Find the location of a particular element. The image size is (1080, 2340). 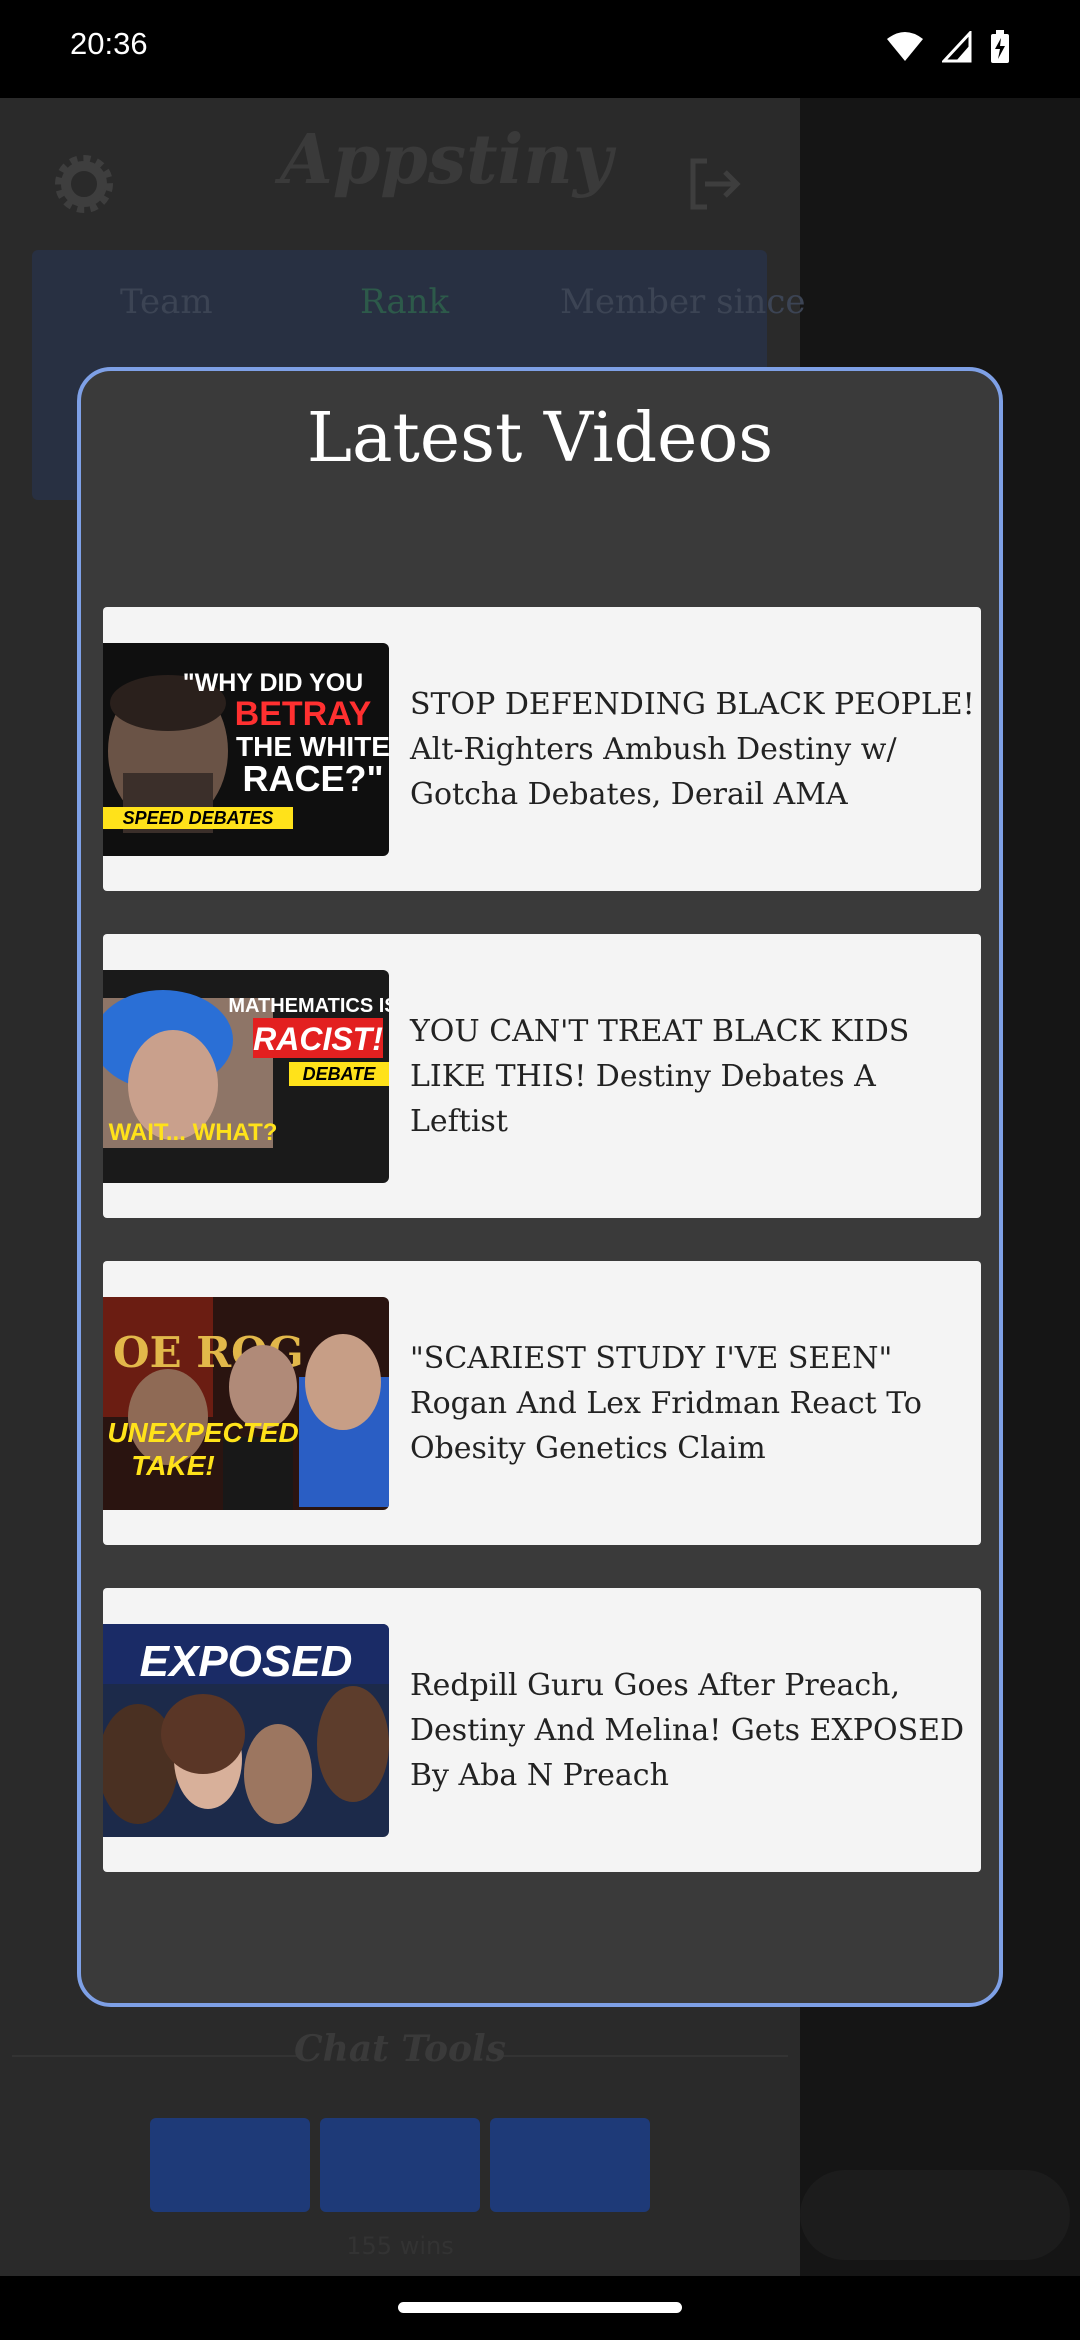

chat-tools-title: Chat Tools is located at coordinates (400, 2049).